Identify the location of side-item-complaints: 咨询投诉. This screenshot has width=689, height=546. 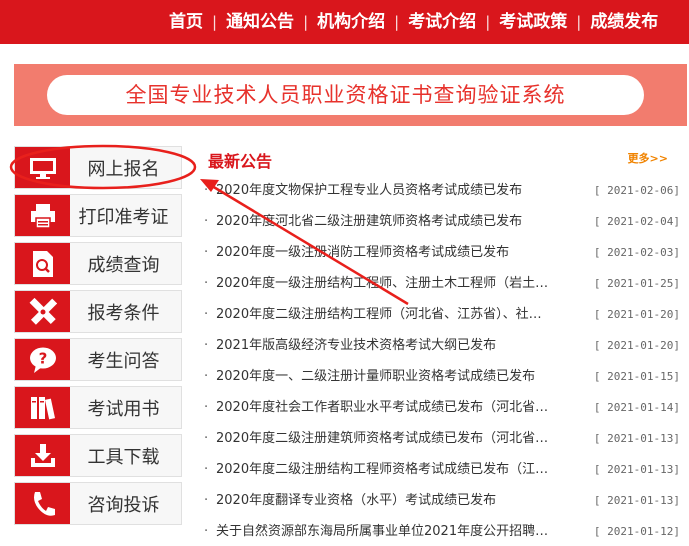
(98, 503).